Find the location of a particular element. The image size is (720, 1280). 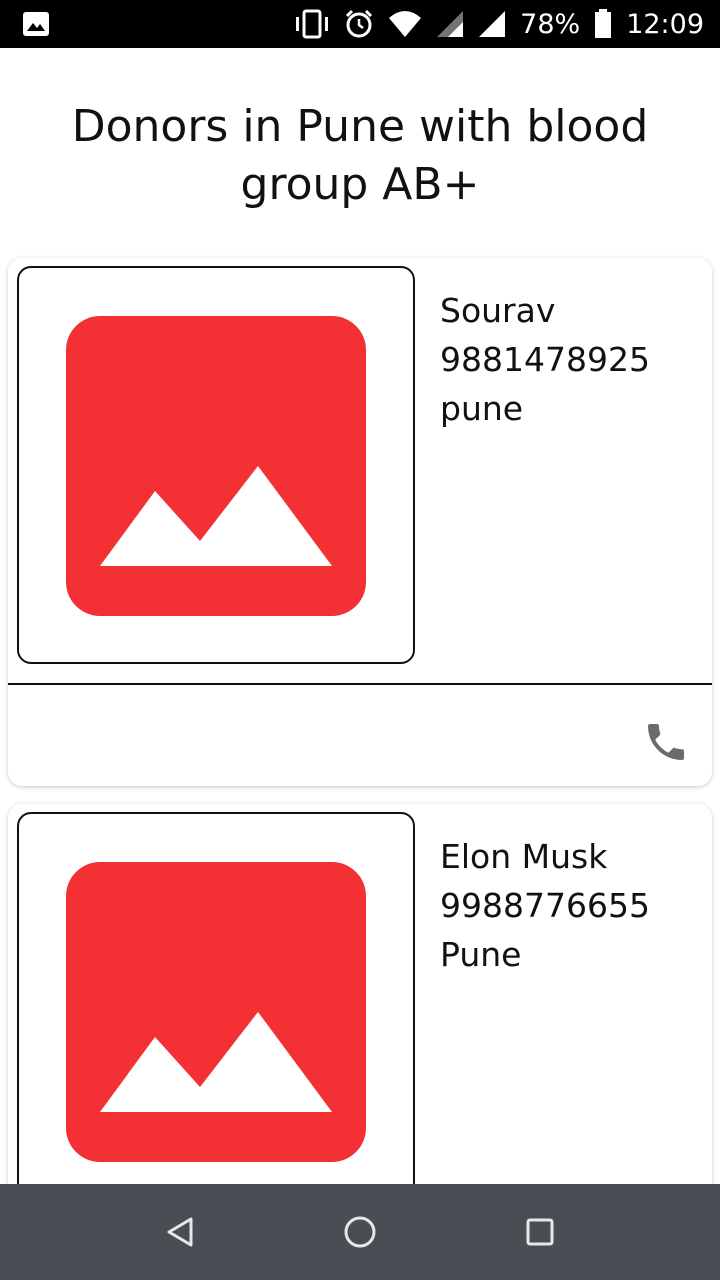

home-button is located at coordinates (360, 1232).